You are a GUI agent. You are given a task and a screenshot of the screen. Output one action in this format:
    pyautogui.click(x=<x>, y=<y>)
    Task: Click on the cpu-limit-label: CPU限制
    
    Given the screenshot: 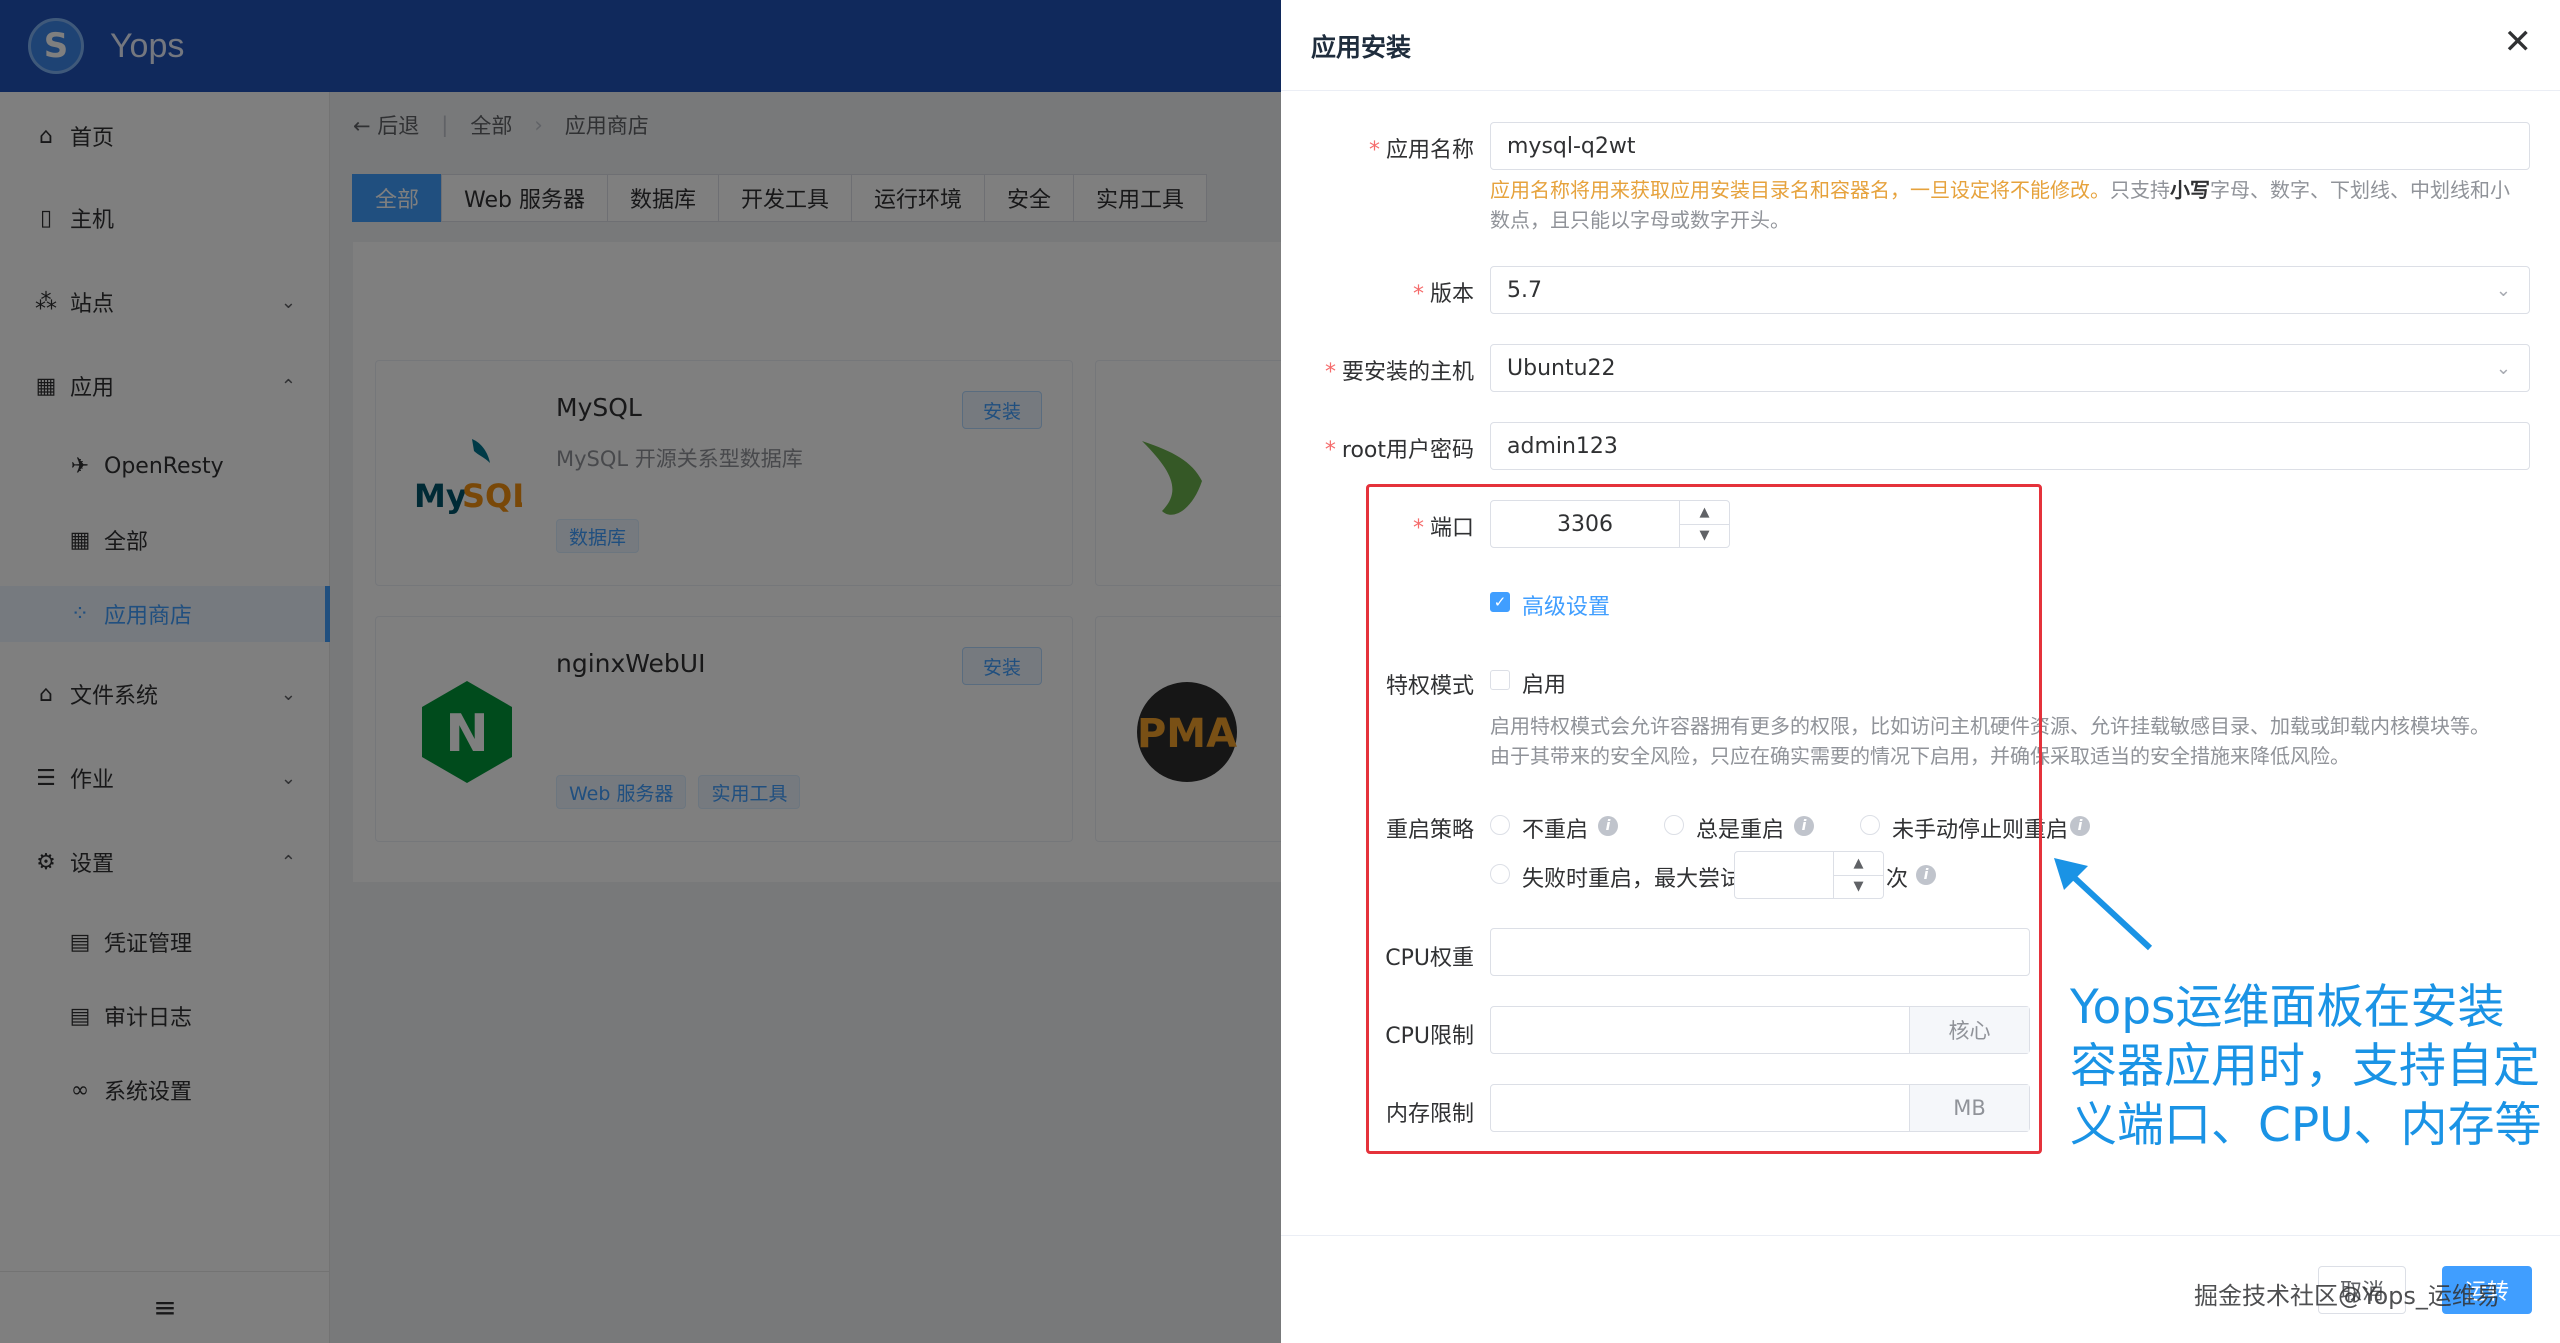 What is the action you would take?
    pyautogui.click(x=1429, y=1036)
    